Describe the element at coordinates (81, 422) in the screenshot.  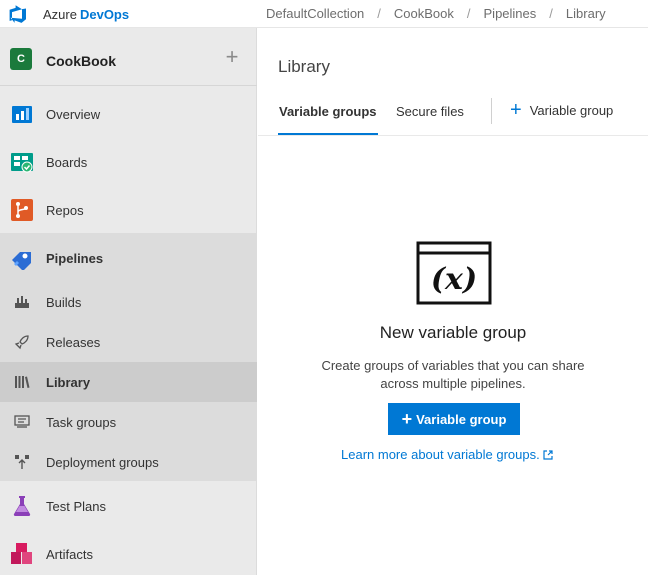
I see `sidebar-item-label: Task groups` at that location.